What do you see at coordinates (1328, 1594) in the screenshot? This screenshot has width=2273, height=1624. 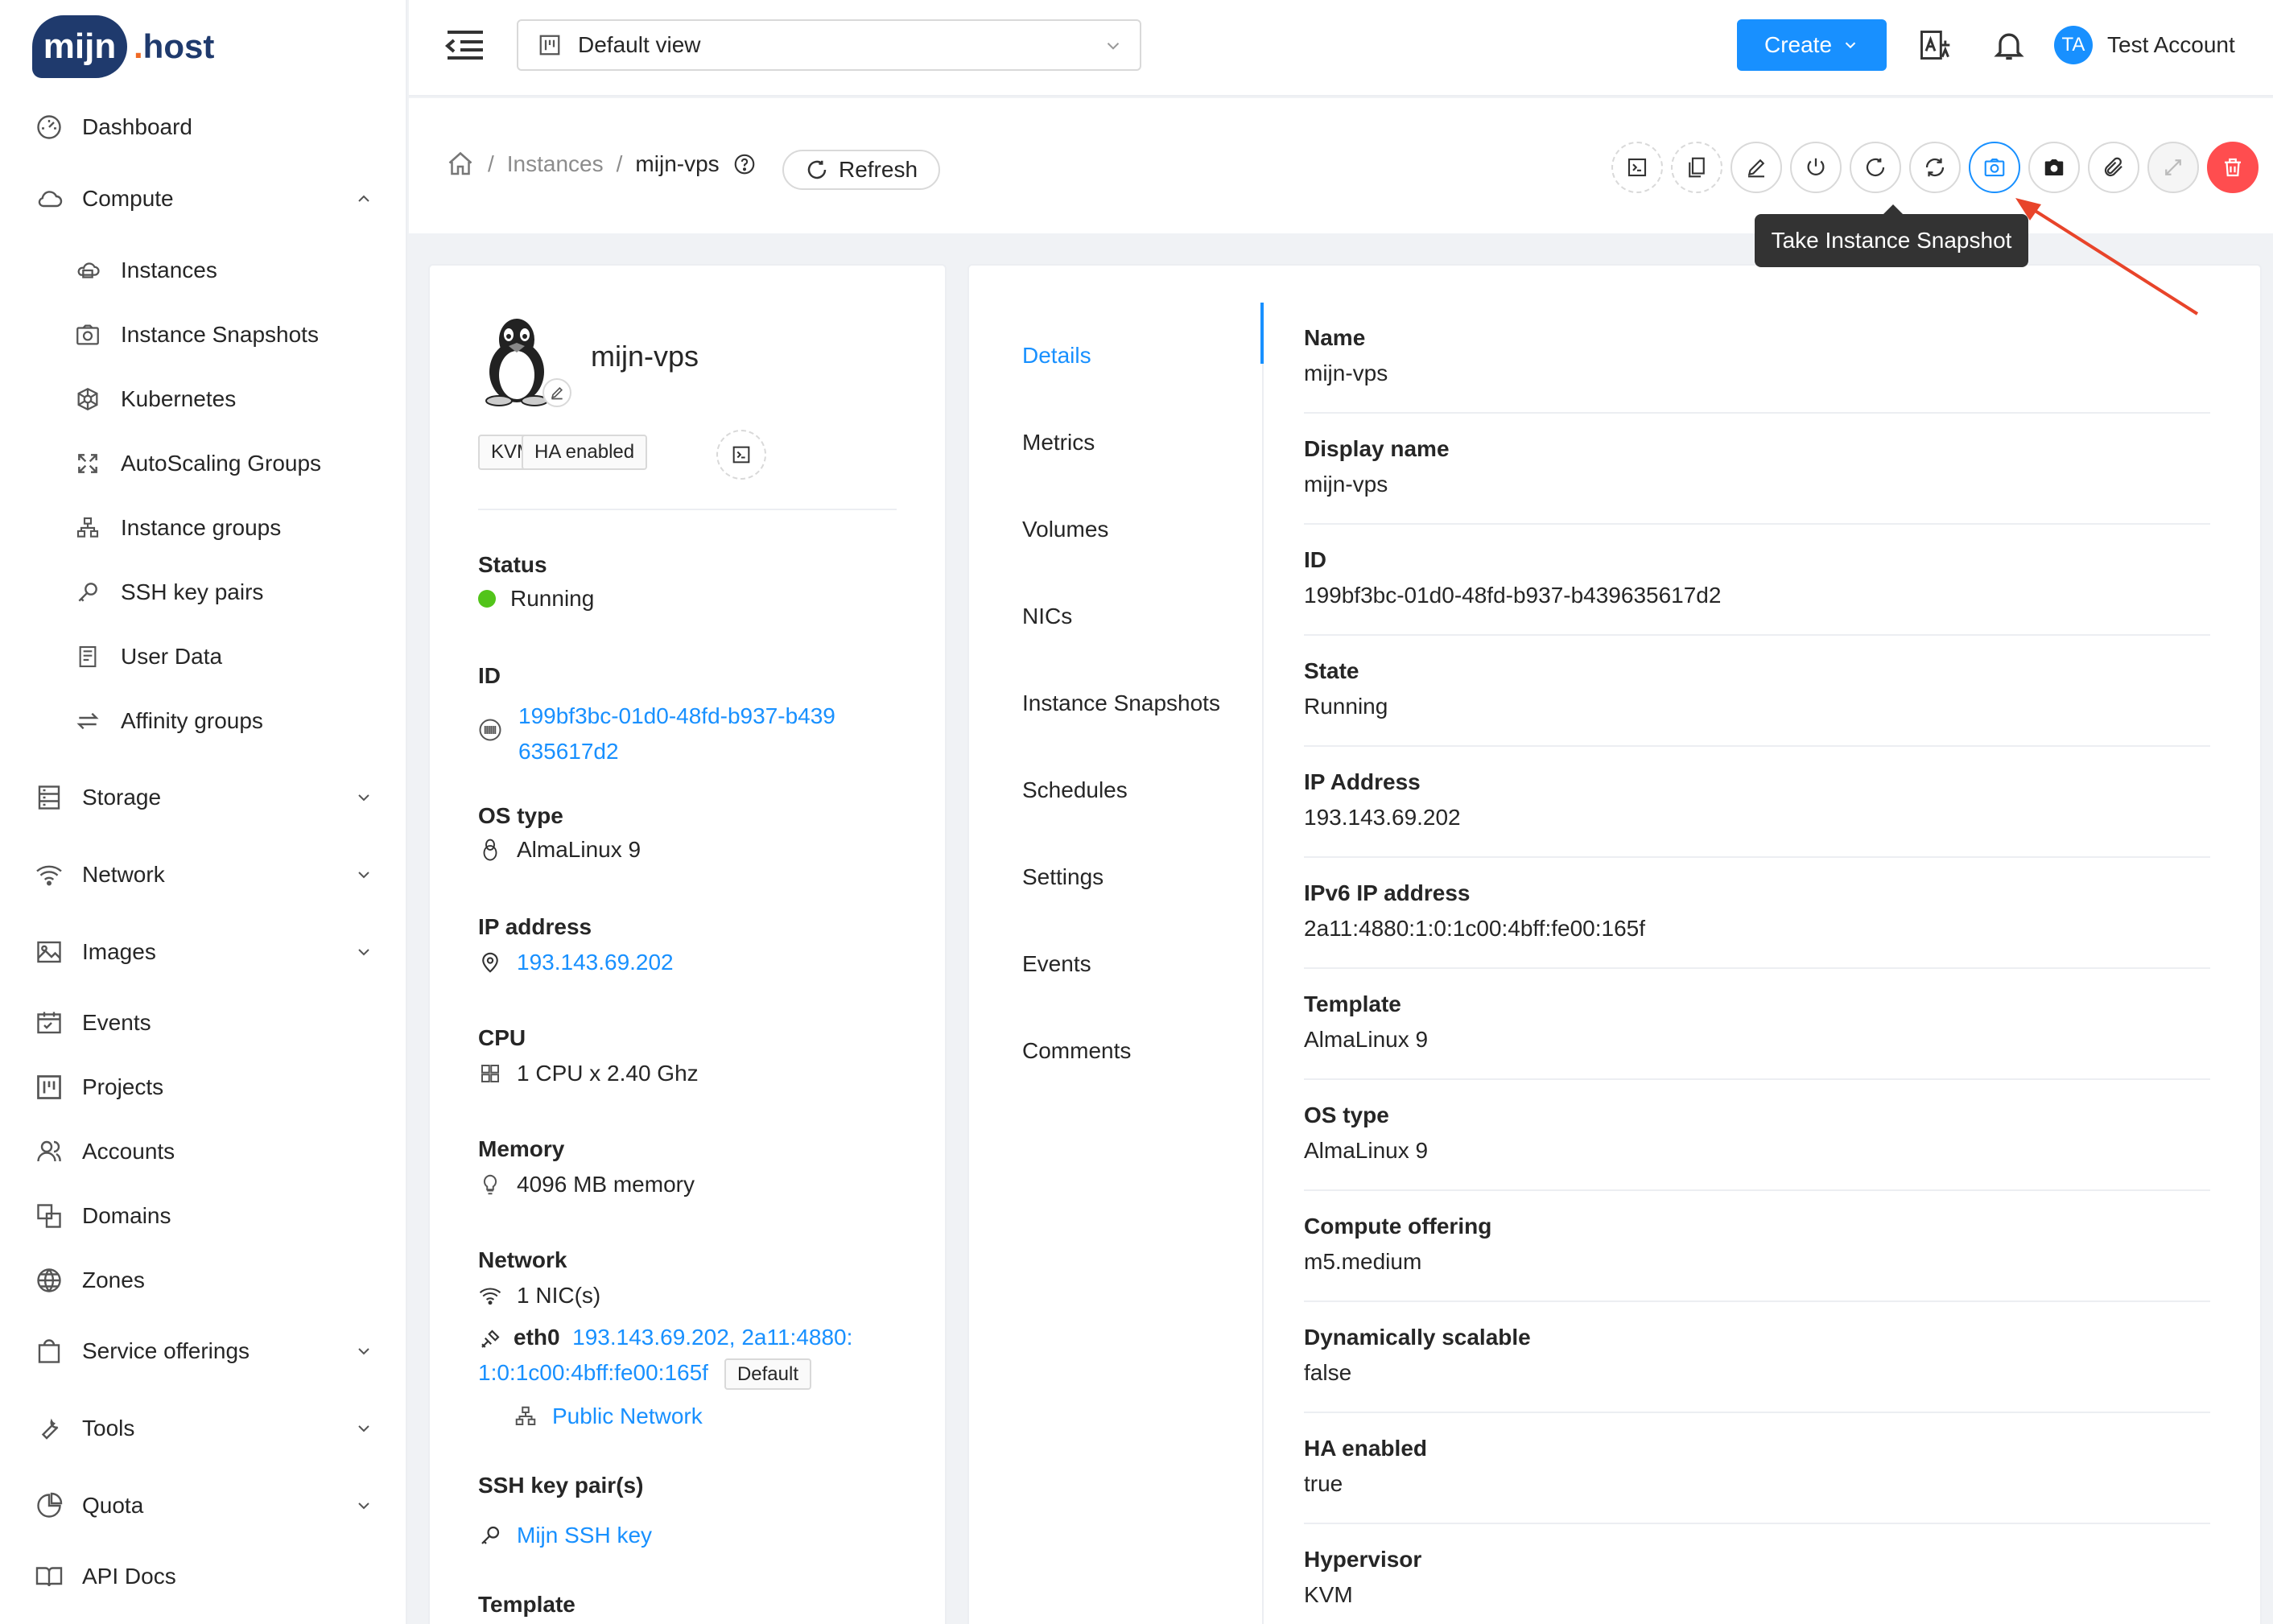 I see `detail-value: KVM` at bounding box center [1328, 1594].